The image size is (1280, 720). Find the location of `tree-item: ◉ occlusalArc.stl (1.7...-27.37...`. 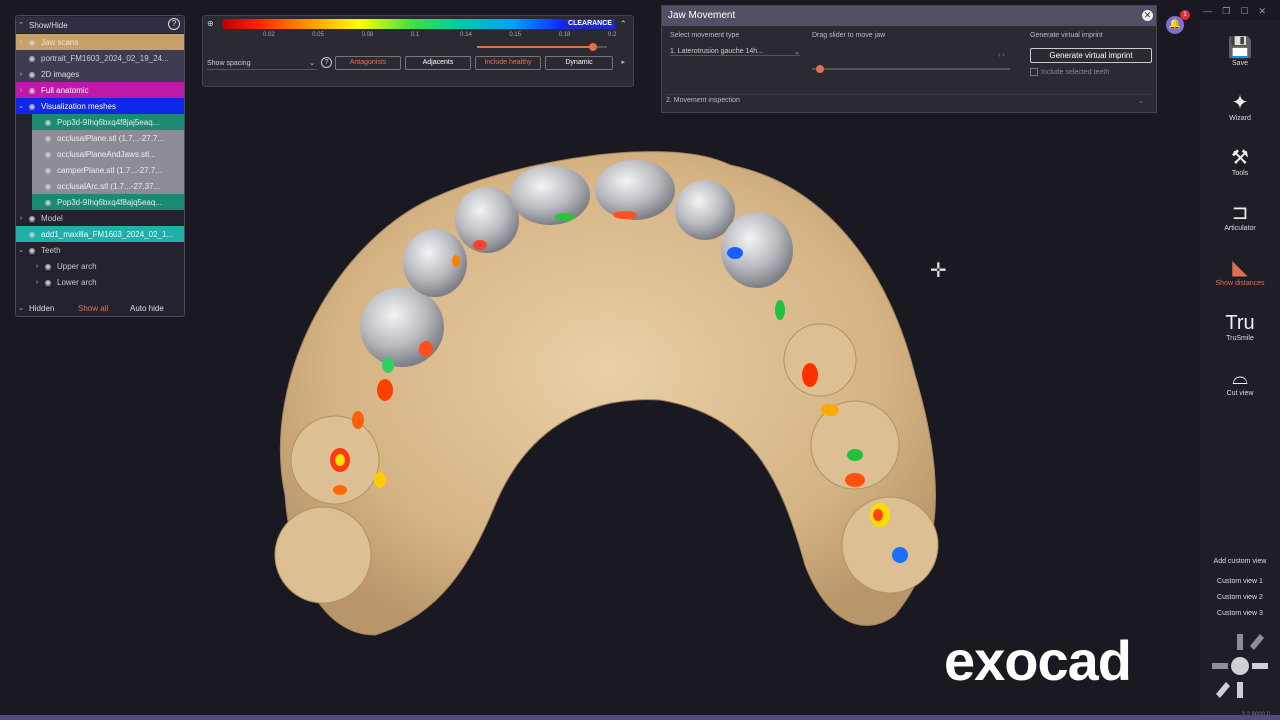

tree-item: ◉ occlusalArc.stl (1.7...-27.37... is located at coordinates (108, 186).